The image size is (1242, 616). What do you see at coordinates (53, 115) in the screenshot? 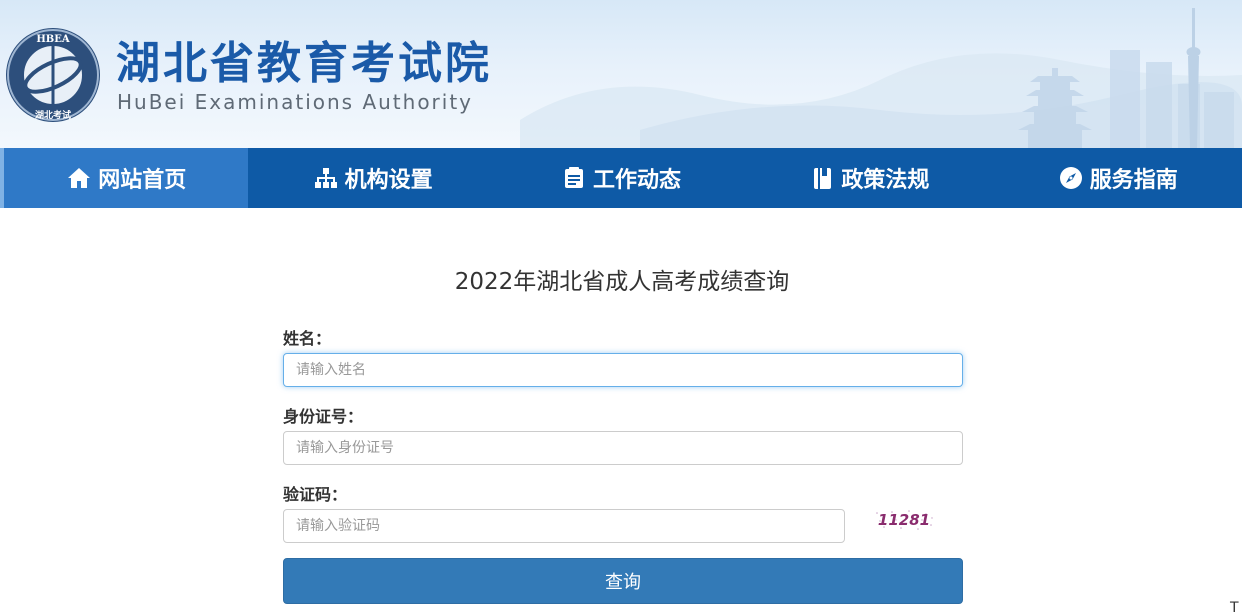
I see `logo-inner-text: 湖北考试` at bounding box center [53, 115].